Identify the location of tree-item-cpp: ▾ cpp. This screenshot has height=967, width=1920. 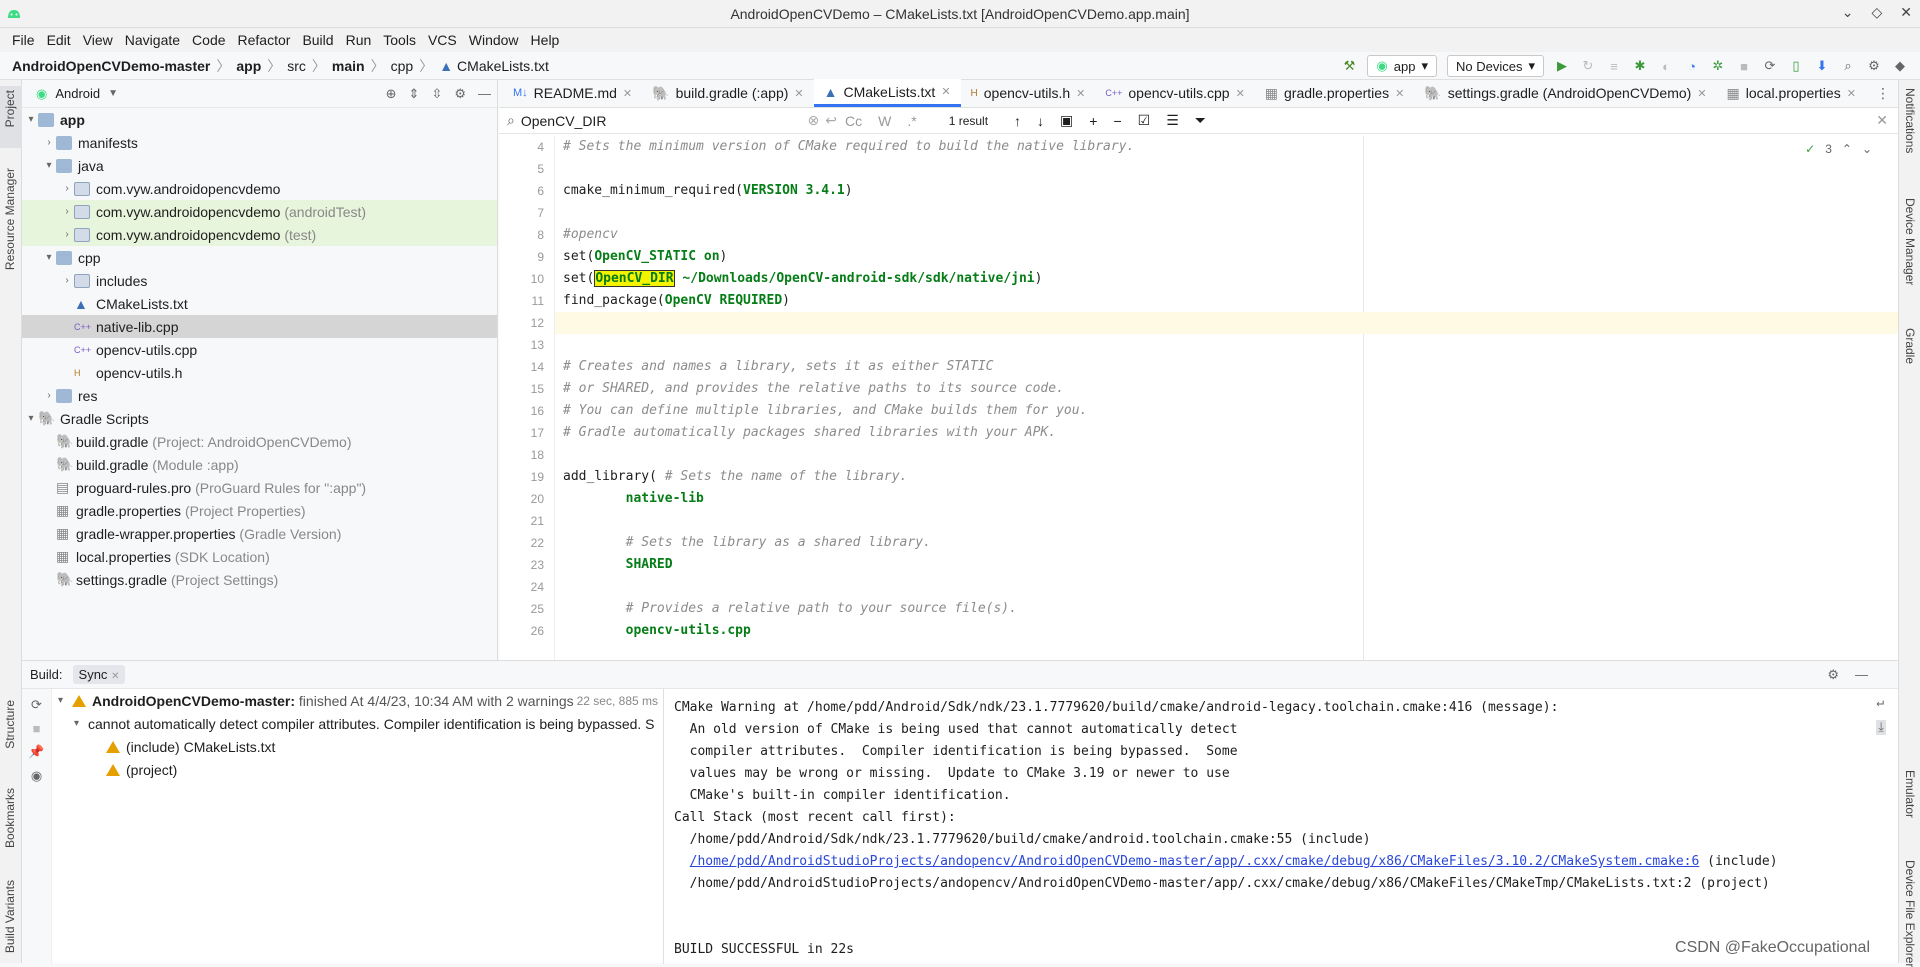
(259, 257).